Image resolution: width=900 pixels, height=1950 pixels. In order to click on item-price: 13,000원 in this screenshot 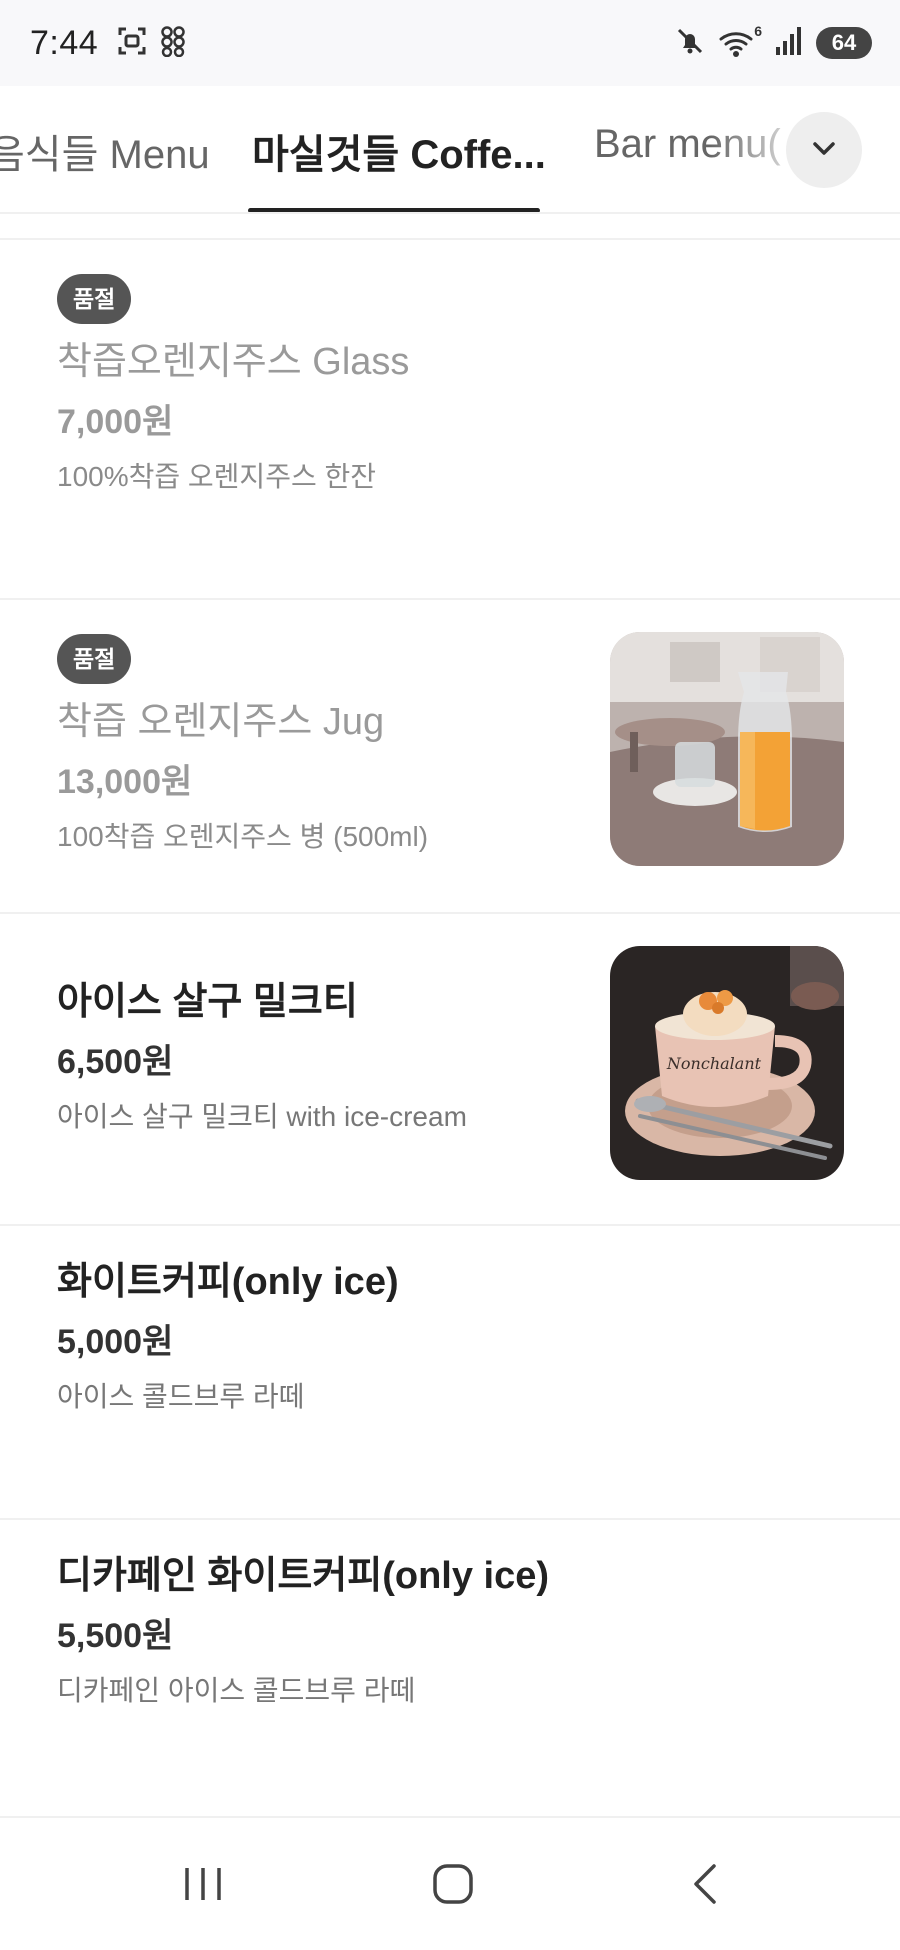, I will do `click(125, 782)`.